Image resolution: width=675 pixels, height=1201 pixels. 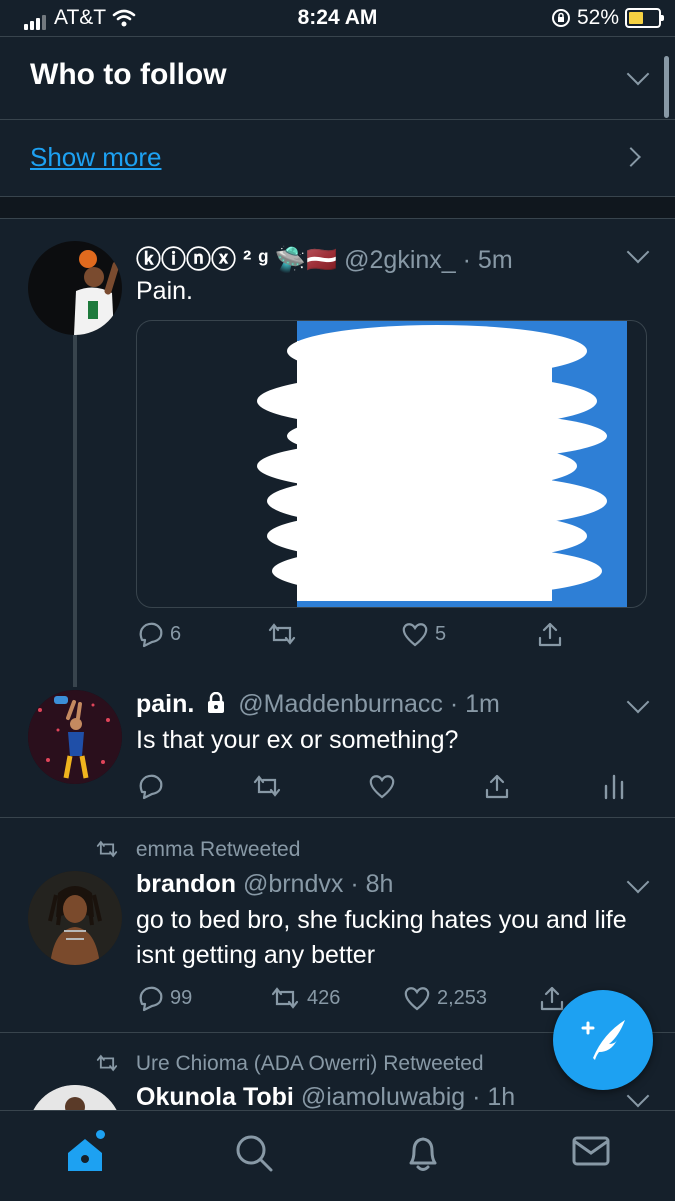 What do you see at coordinates (202, 998) in the screenshot?
I see `reply-button: 99` at bounding box center [202, 998].